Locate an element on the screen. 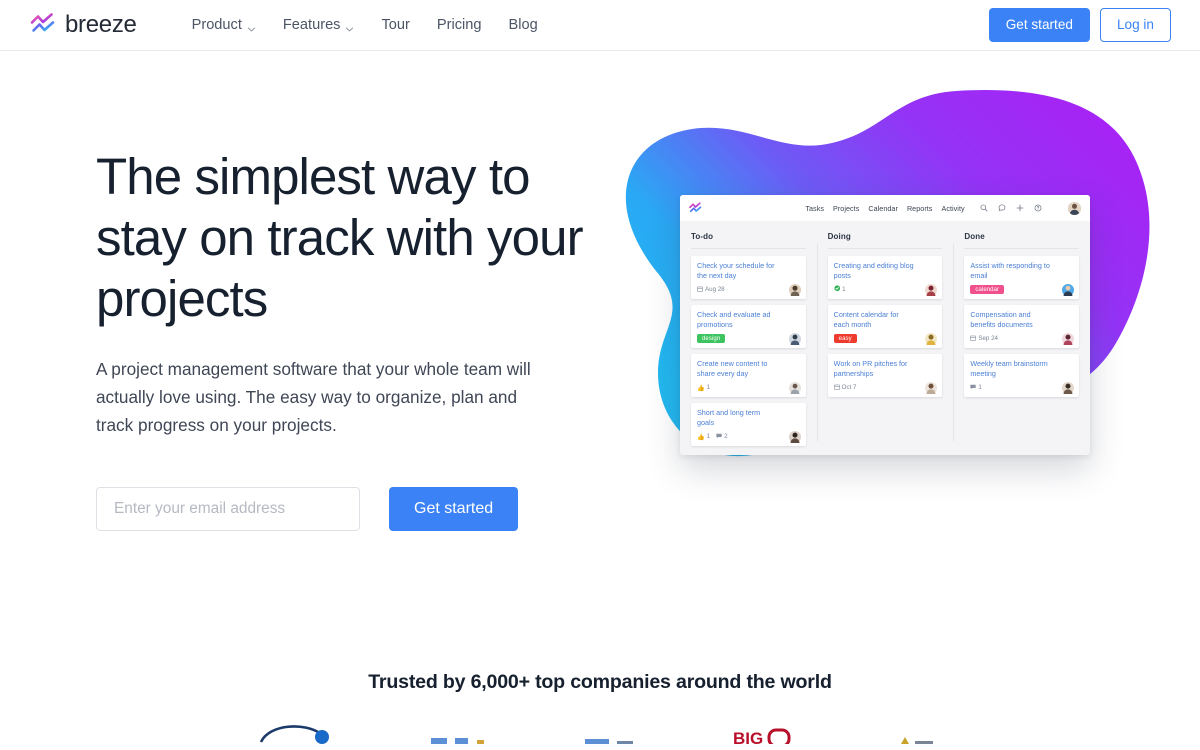 This screenshot has height=750, width=1200. header-login-button: Log in is located at coordinates (1135, 25).